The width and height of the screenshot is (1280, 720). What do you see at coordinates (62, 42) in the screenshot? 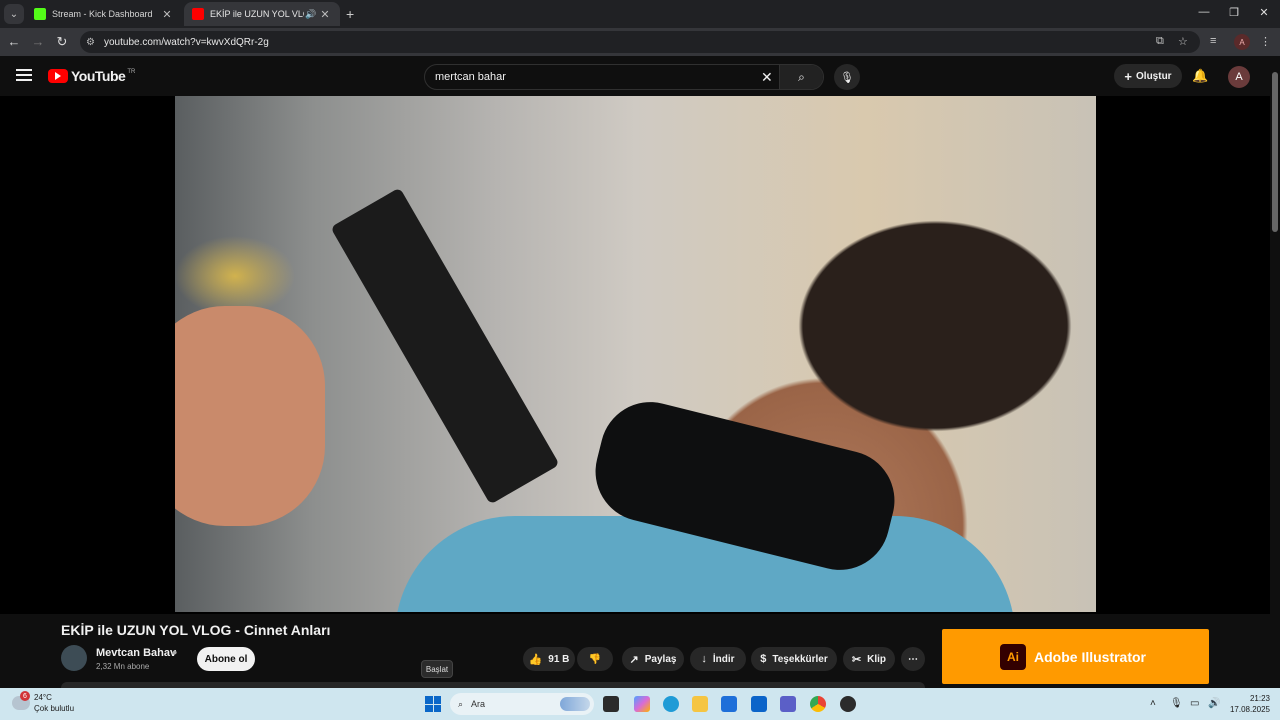
I see `reload-button: ↻` at bounding box center [62, 42].